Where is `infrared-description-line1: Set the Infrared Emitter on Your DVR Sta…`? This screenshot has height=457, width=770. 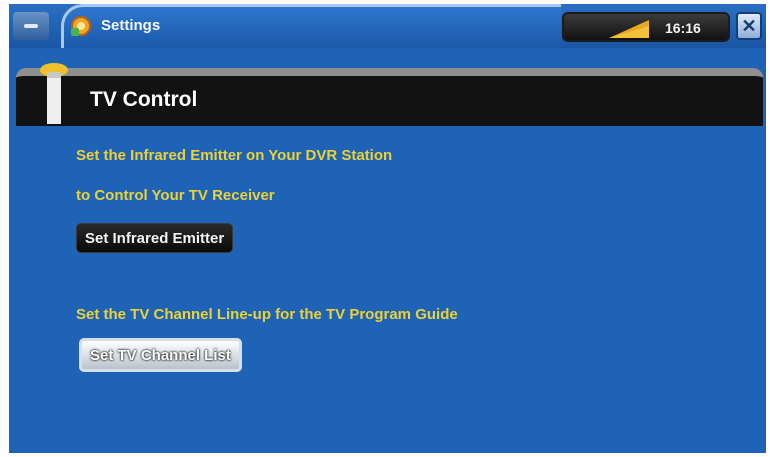
infrared-description-line1: Set the Infrared Emitter on Your DVR Sta… is located at coordinates (234, 155).